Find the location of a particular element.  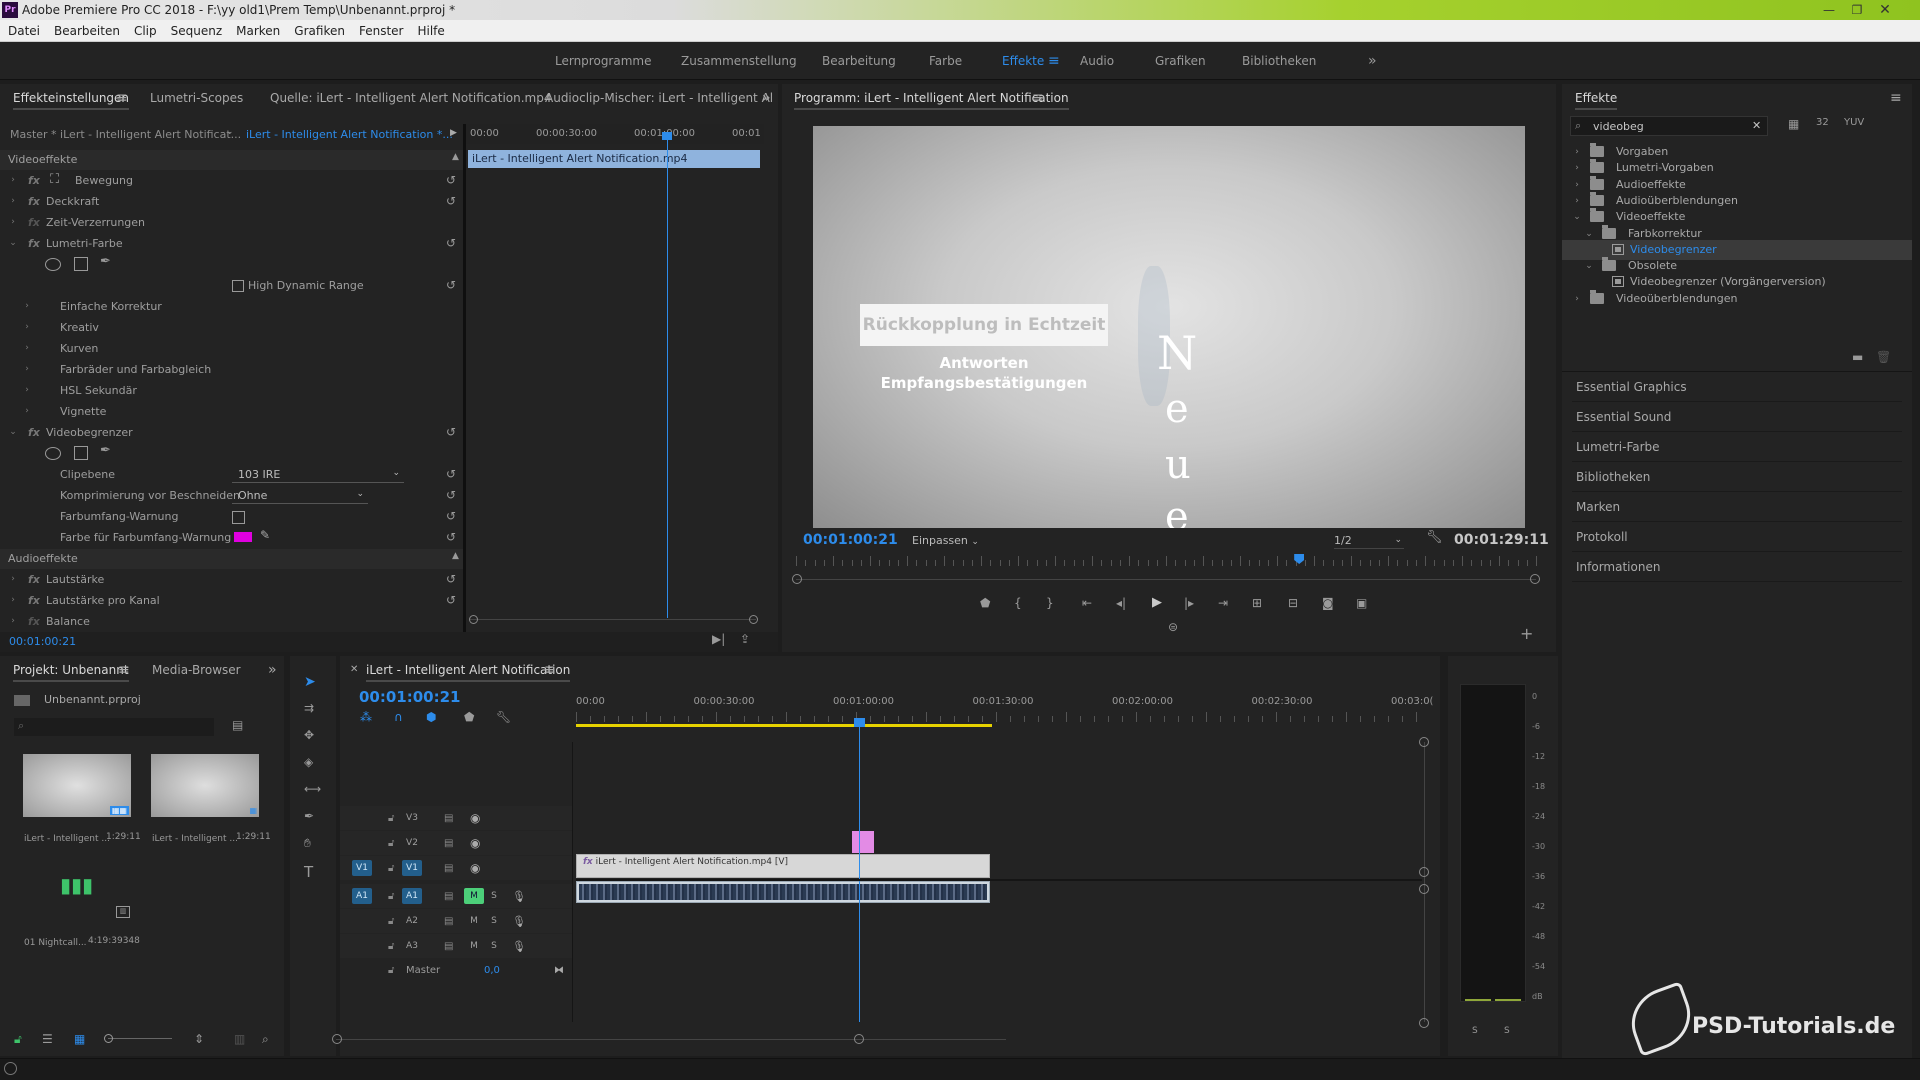

nest-toggle-icon: ⁂ is located at coordinates (366, 717).